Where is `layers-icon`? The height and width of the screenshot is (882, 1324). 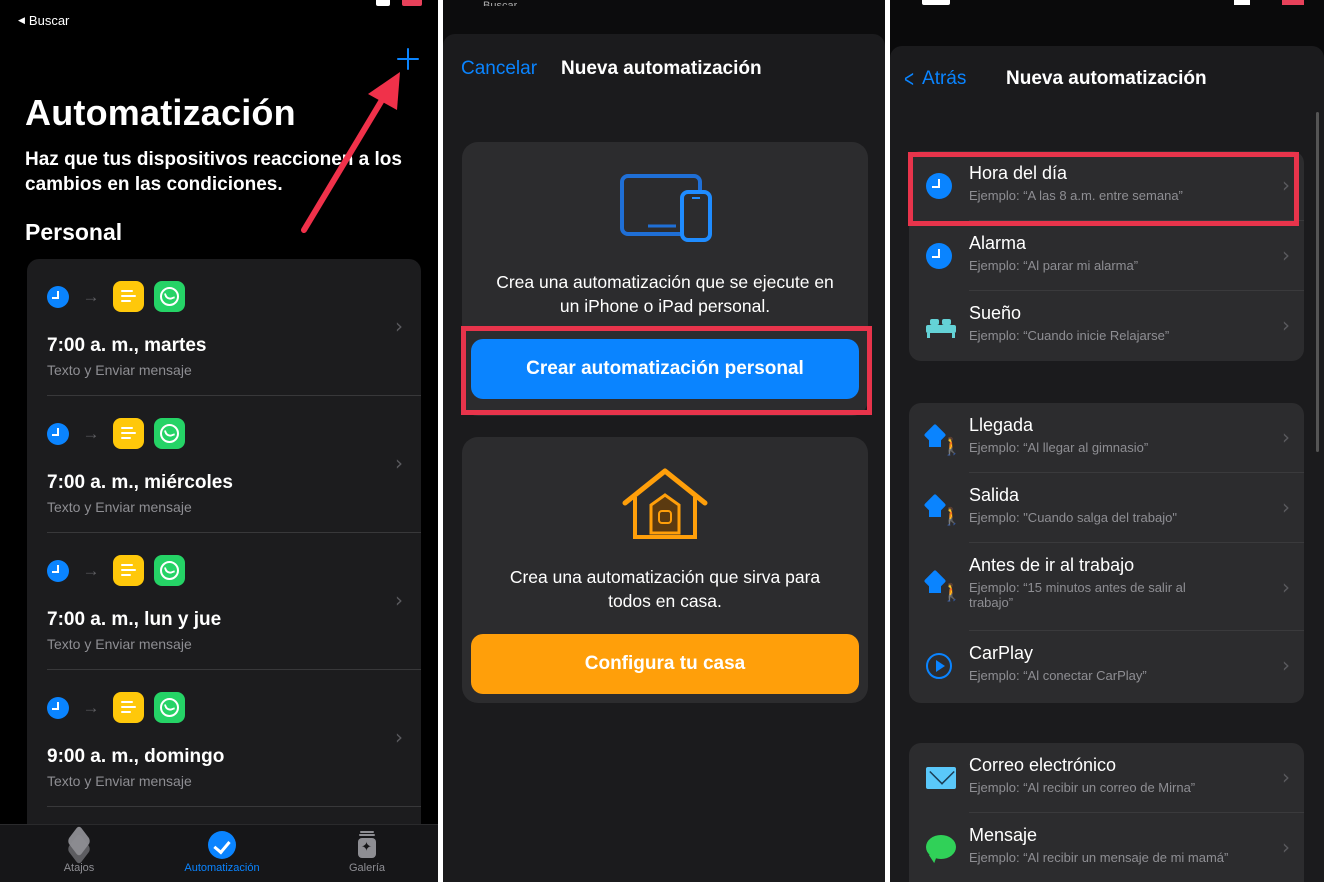 layers-icon is located at coordinates (79, 845).